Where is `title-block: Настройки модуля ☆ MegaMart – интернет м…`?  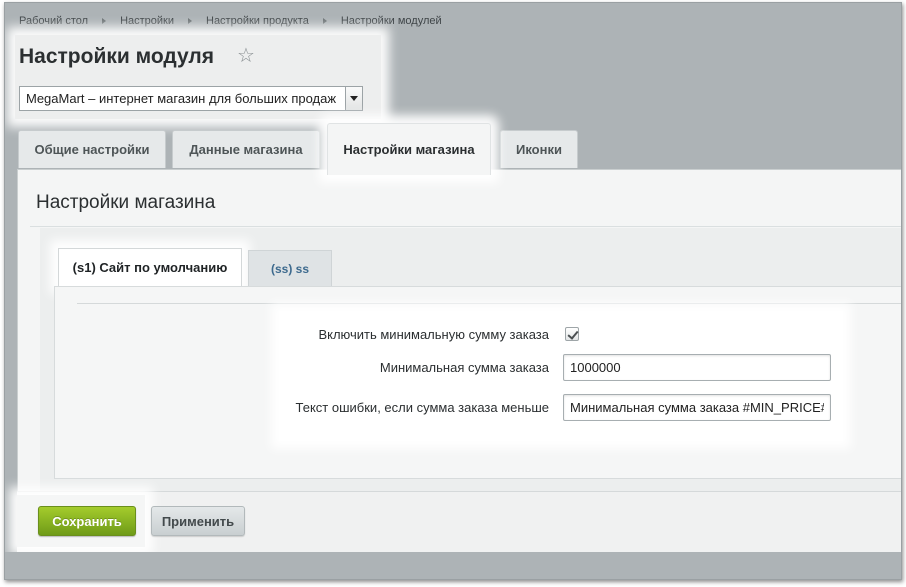
title-block: Настройки модуля ☆ MegaMart – интернет м… is located at coordinates (198, 77).